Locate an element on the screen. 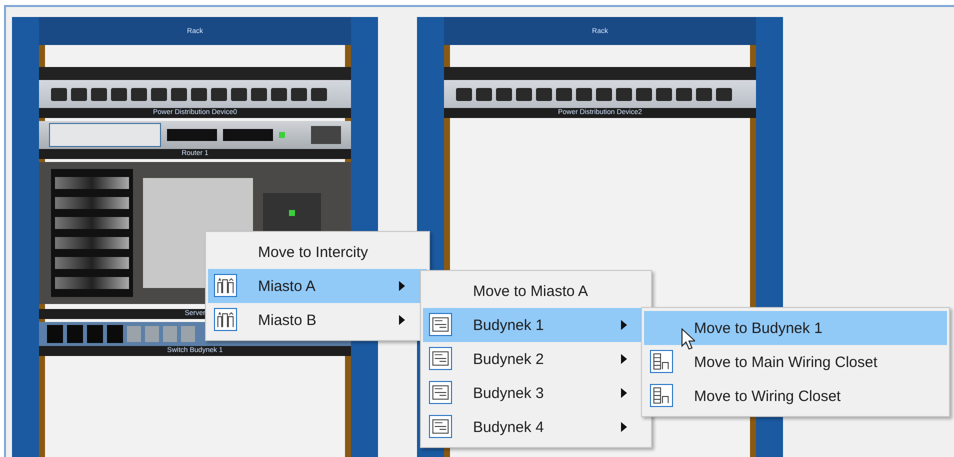  menu-item: Budynek 4 is located at coordinates (536, 427).